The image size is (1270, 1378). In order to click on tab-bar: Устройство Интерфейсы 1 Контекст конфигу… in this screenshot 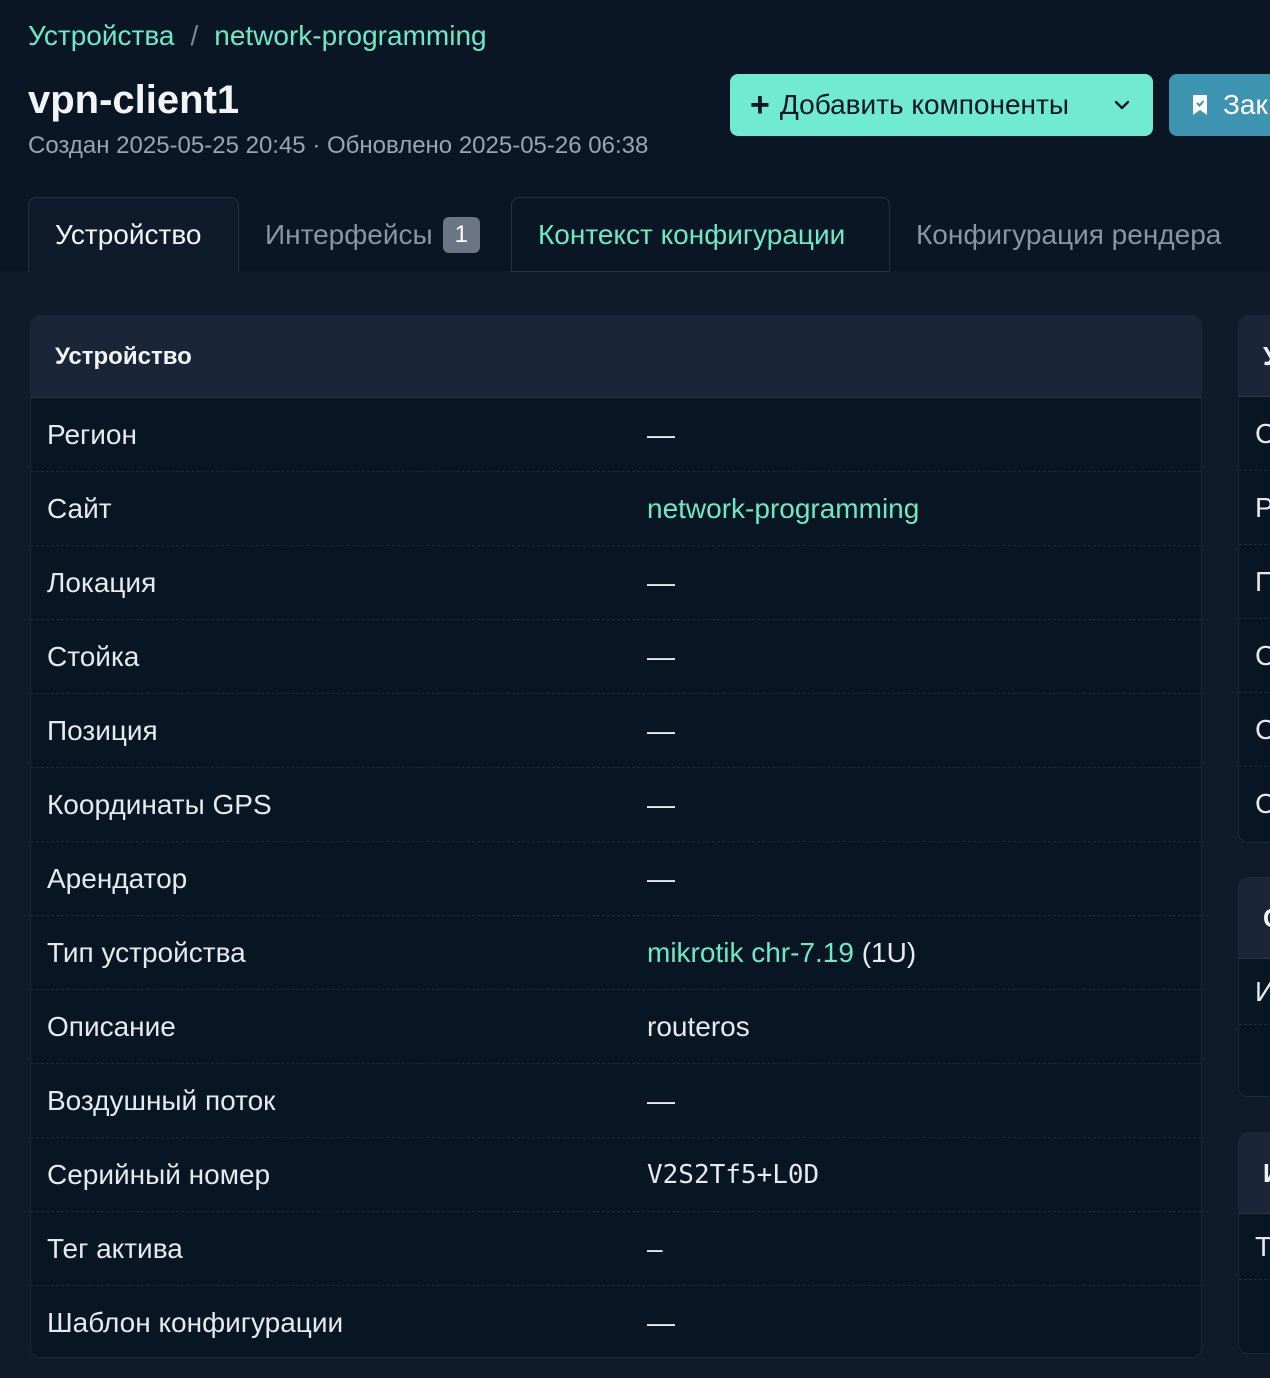, I will do `click(649, 234)`.